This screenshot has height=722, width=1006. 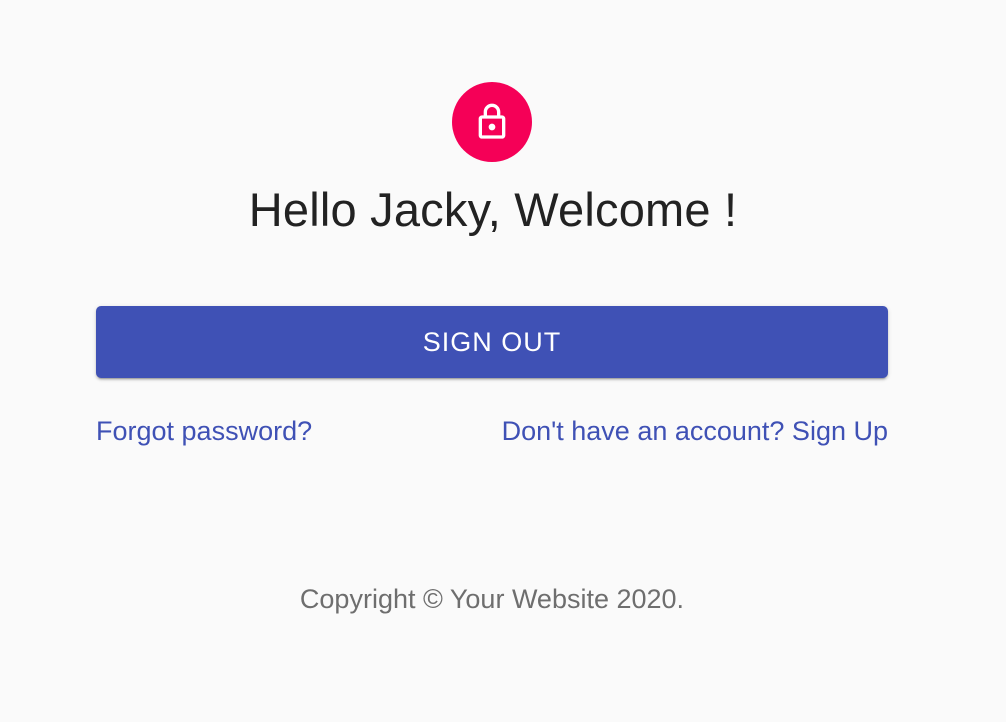 I want to click on lock-avatar, so click(x=492, y=122).